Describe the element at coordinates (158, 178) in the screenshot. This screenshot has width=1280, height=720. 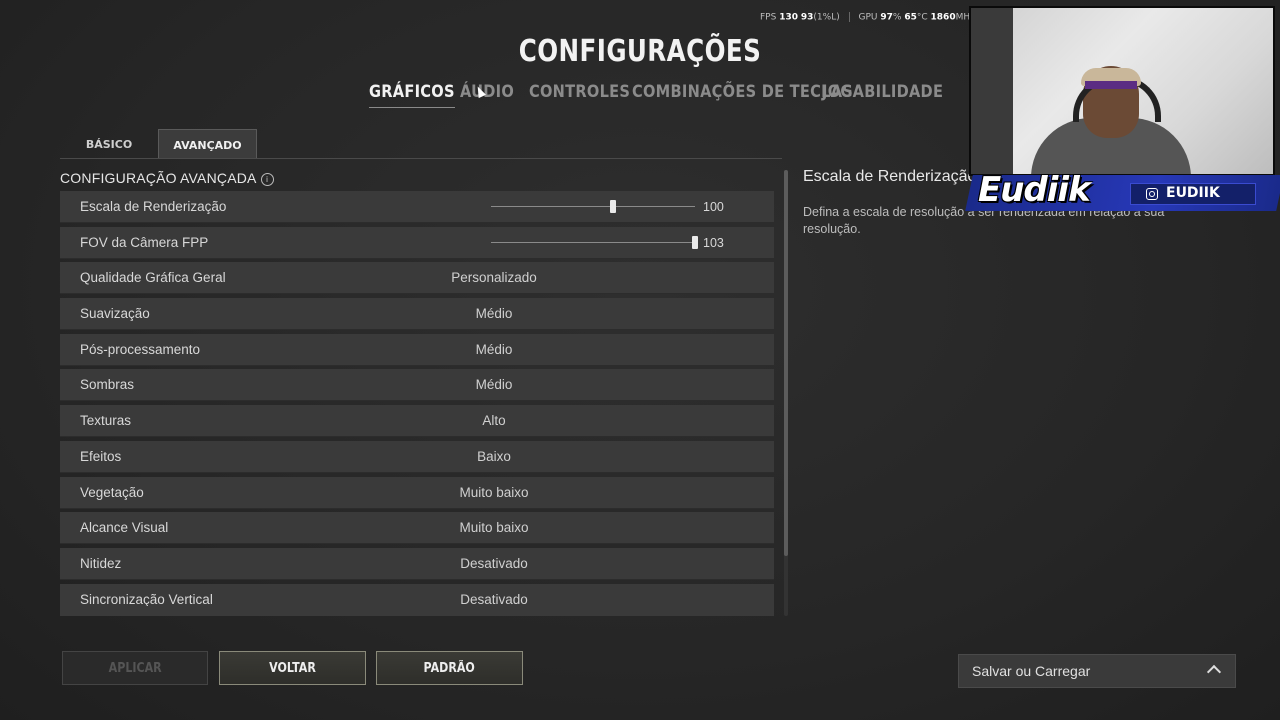
I see `section-title-label: CONFIGURAÇÃO AVANÇADA` at that location.